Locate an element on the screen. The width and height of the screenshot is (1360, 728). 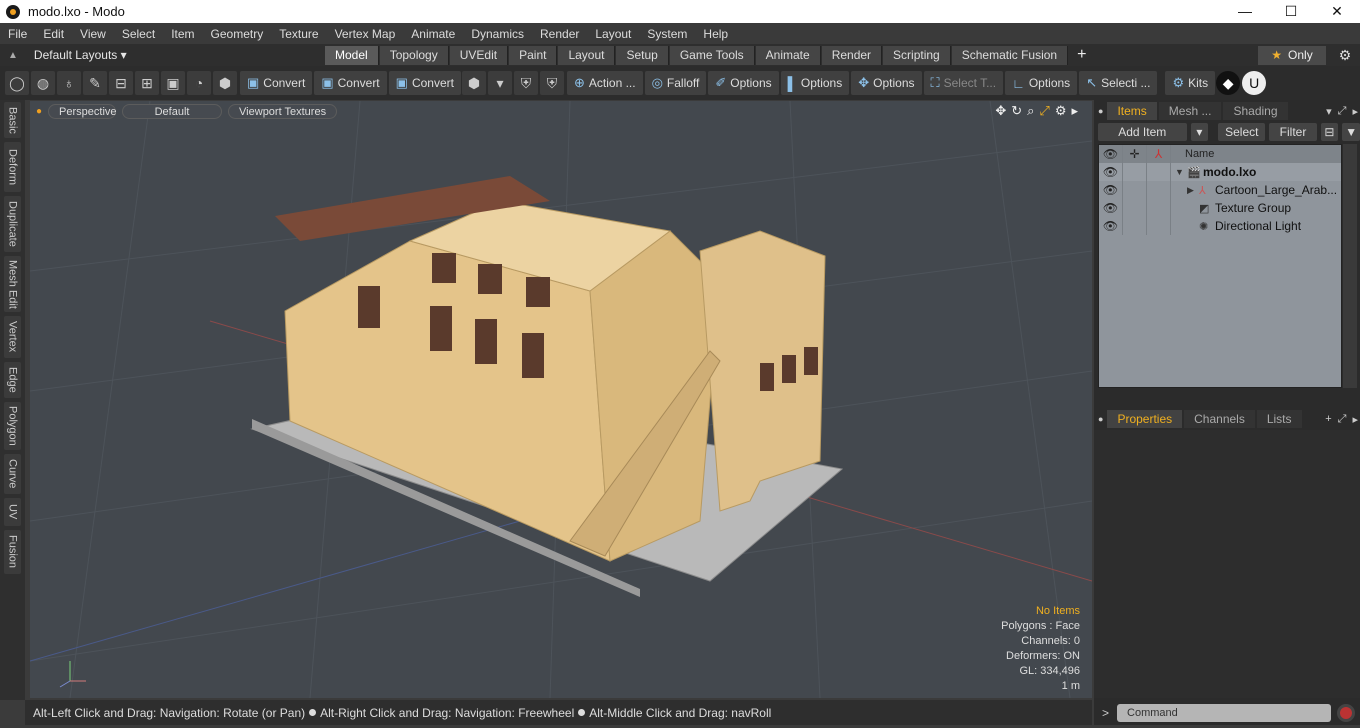
options-button-2: ▌ Options is located at coordinates (815, 83).